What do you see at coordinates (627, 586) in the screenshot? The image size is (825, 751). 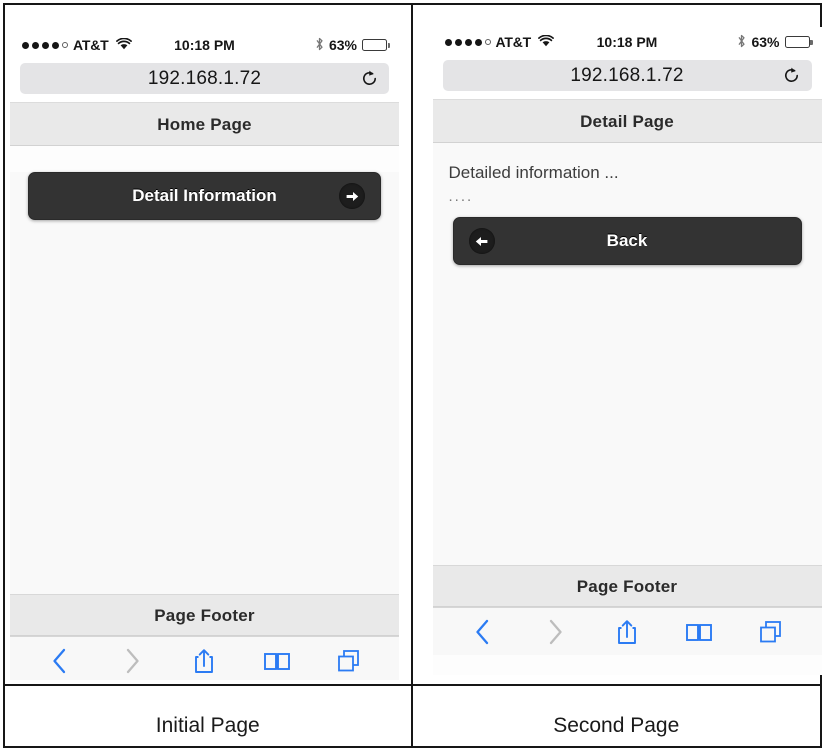 I see `page-footer-detail: Page Footer` at bounding box center [627, 586].